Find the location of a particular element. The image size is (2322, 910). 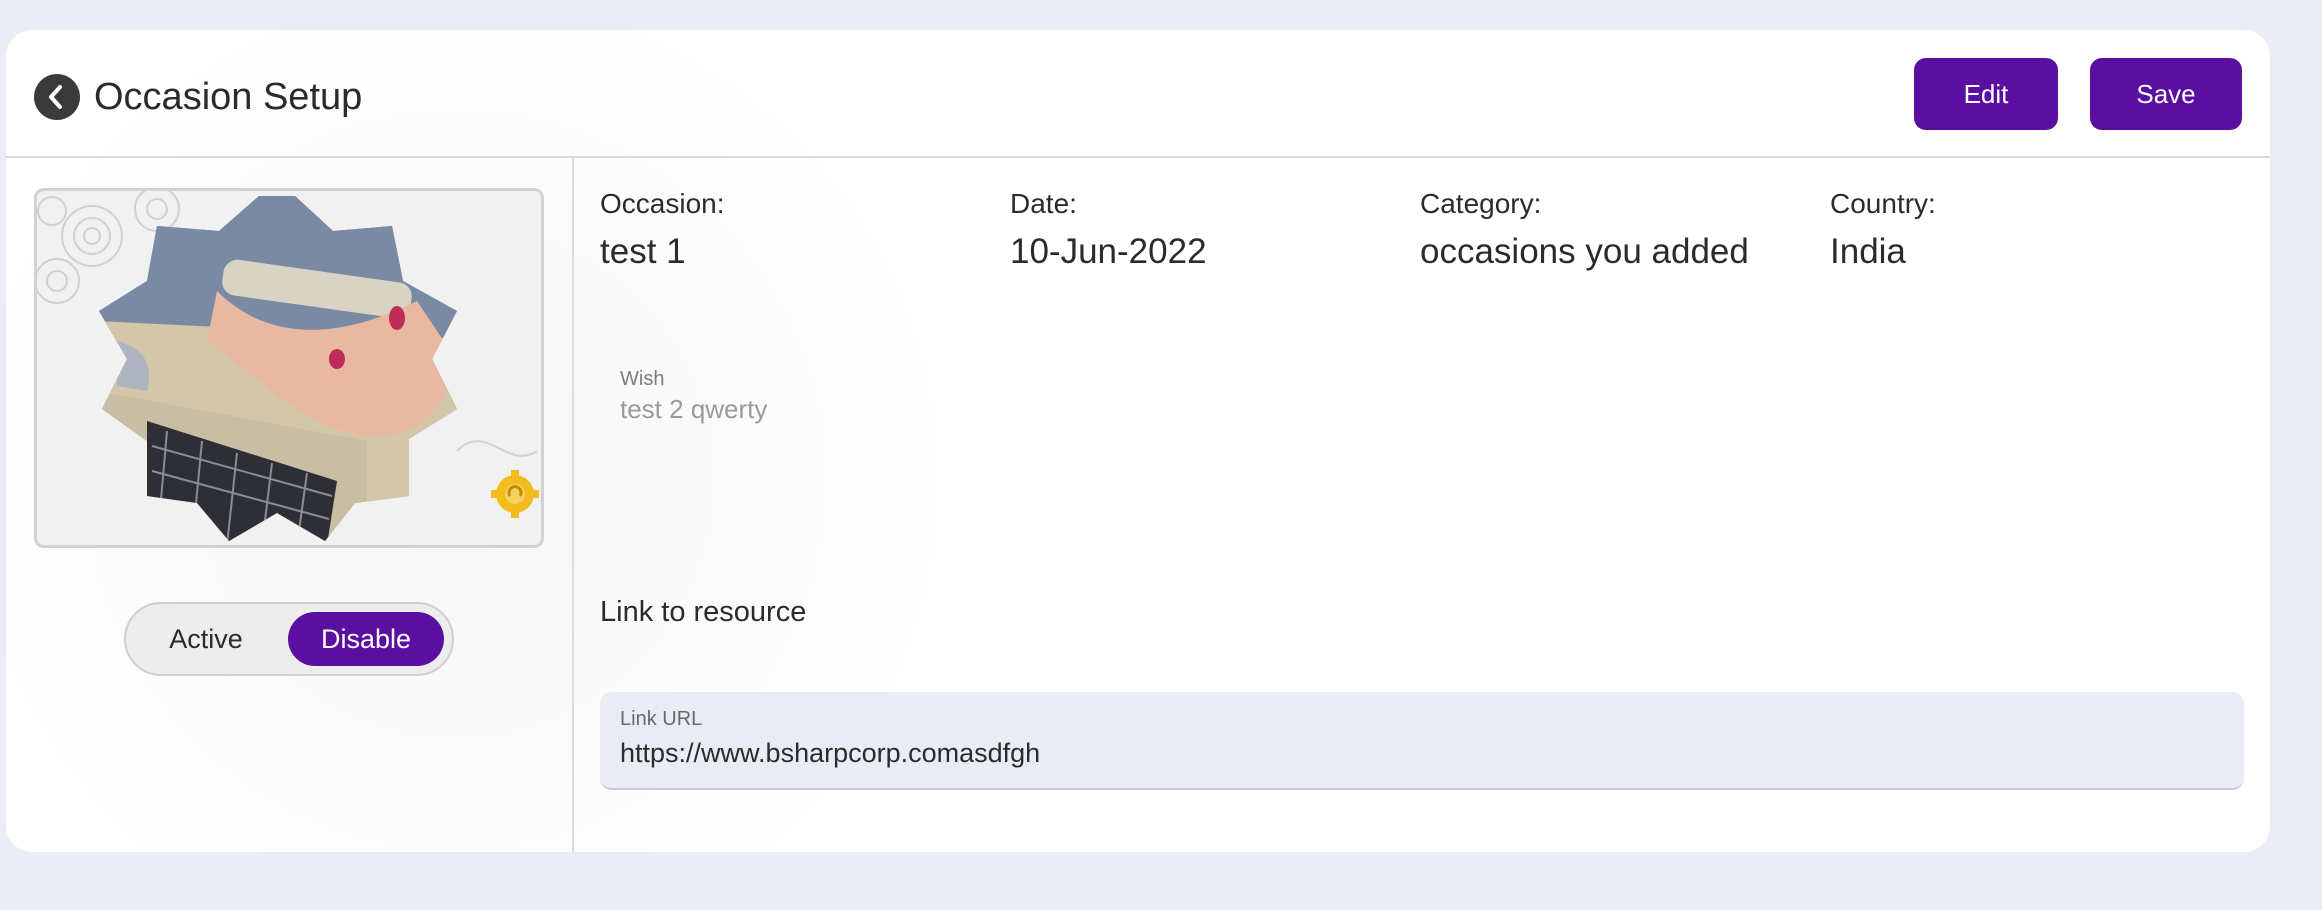

date-label: Date: is located at coordinates (1043, 203).